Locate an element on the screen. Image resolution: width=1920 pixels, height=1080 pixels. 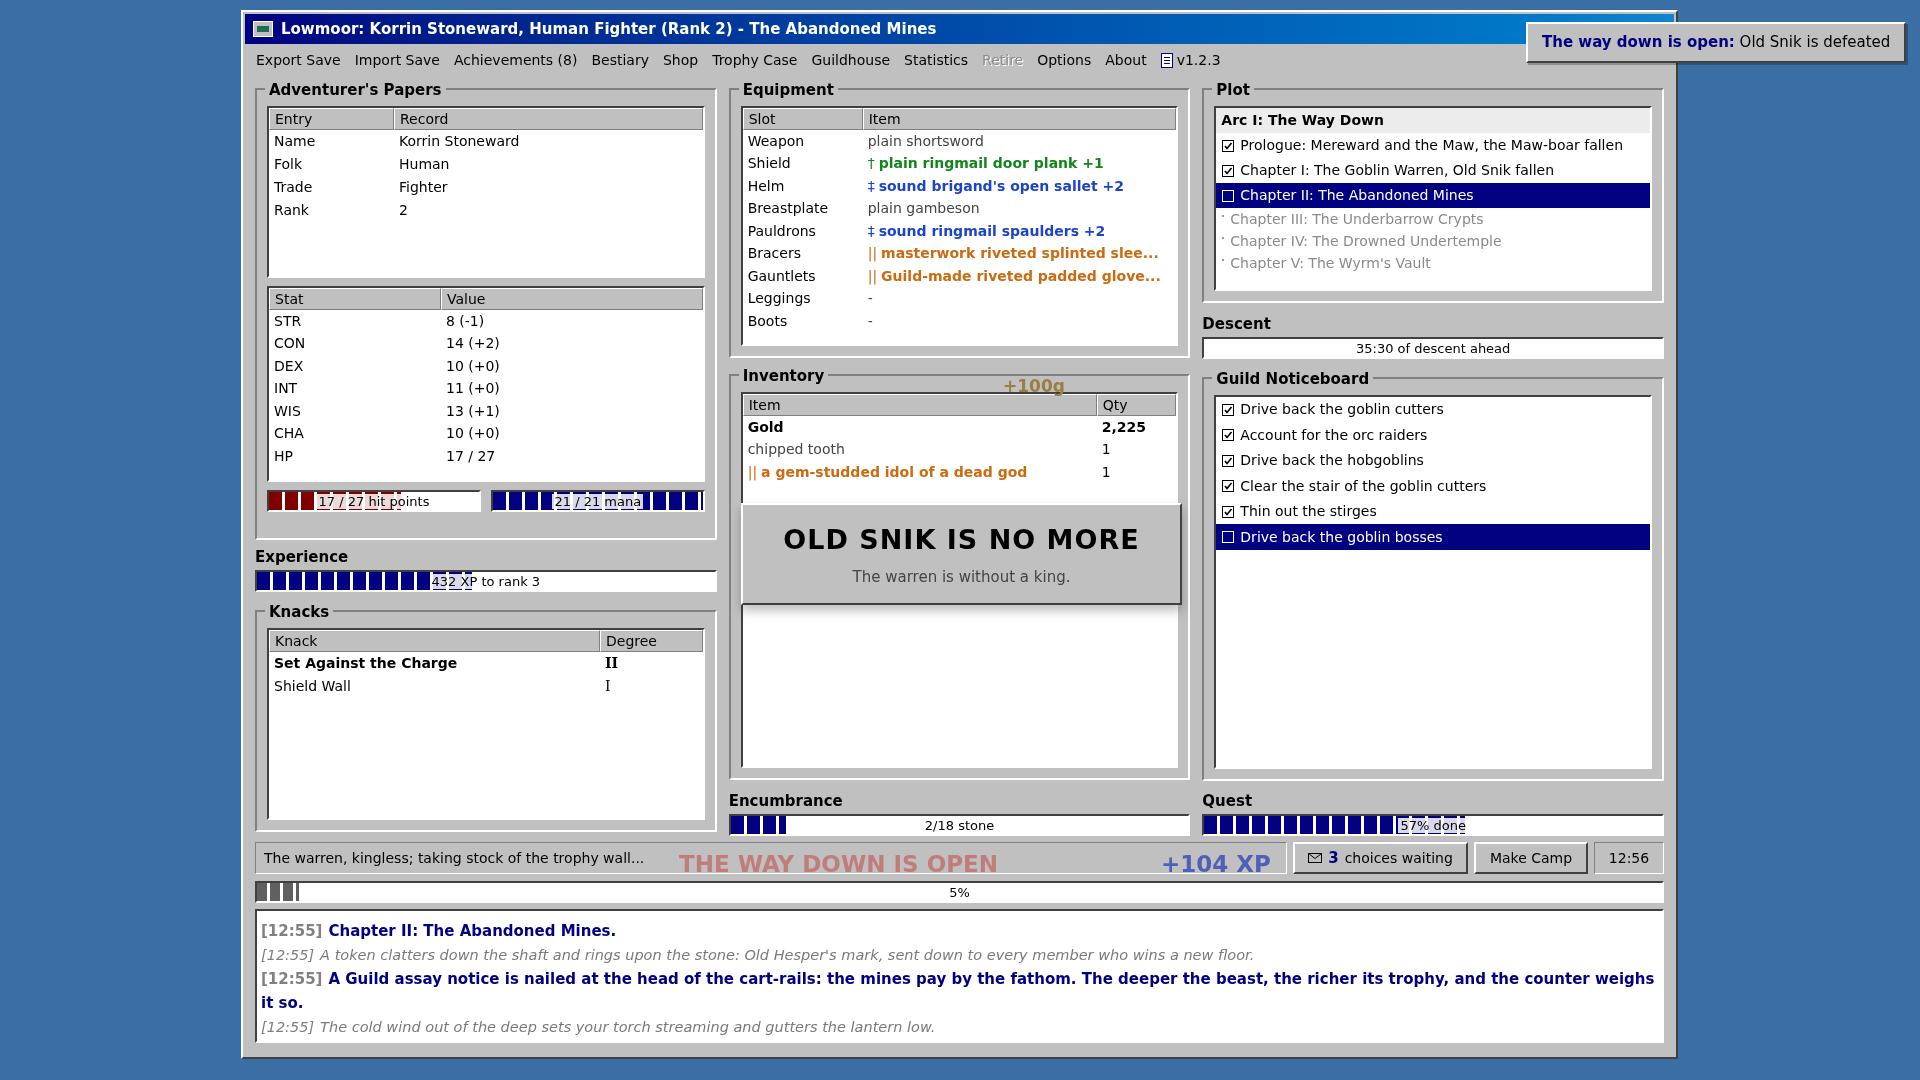
floating-text: THE WAY DOWN IS OPEN is located at coordinates (839, 864).